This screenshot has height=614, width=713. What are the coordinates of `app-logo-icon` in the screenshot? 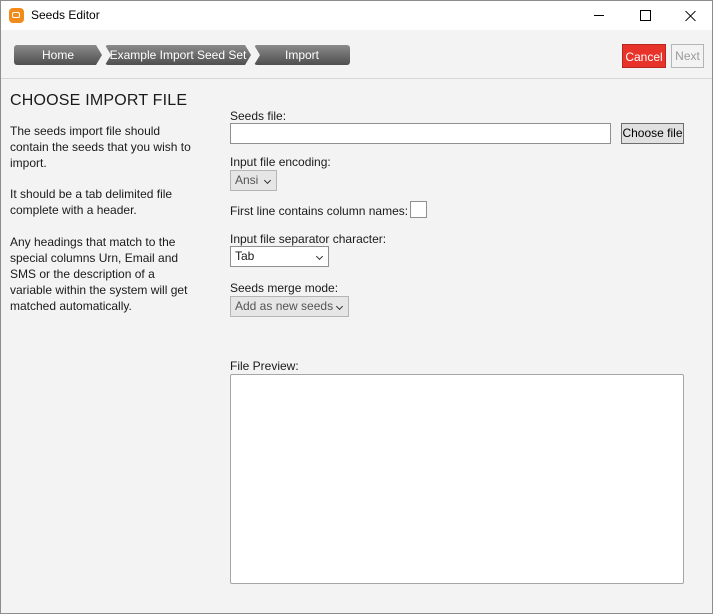 It's located at (16, 15).